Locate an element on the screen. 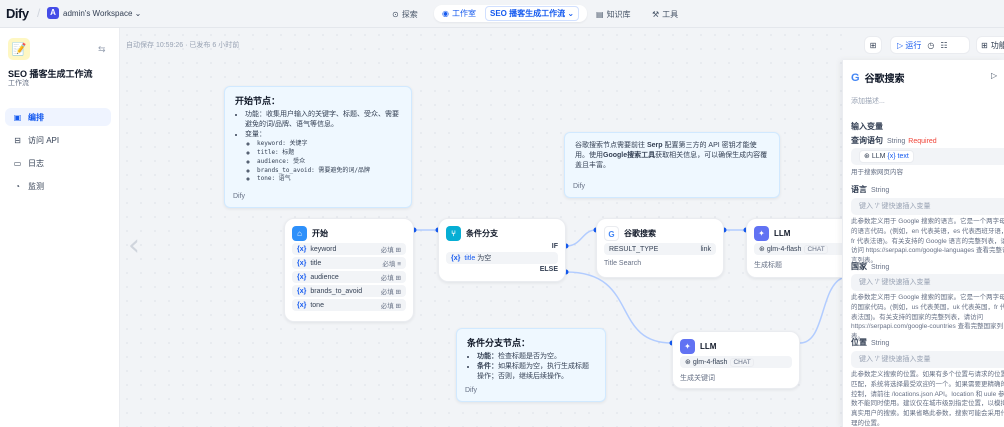  run-button-group: ▷ 运行 ◷ ☷ is located at coordinates (930, 45).